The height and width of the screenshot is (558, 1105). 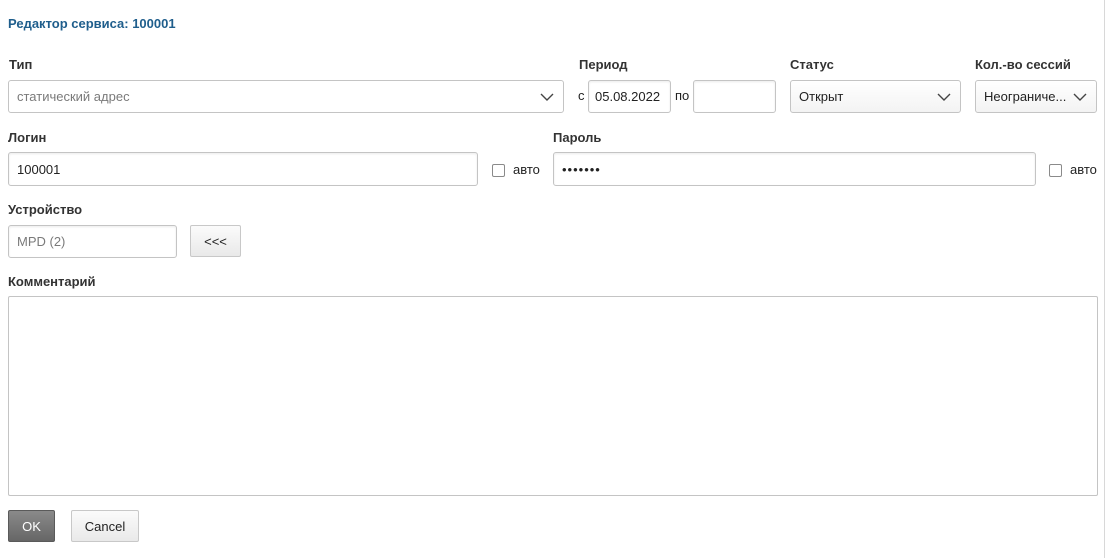 I want to click on status-label: Статус, so click(x=812, y=64).